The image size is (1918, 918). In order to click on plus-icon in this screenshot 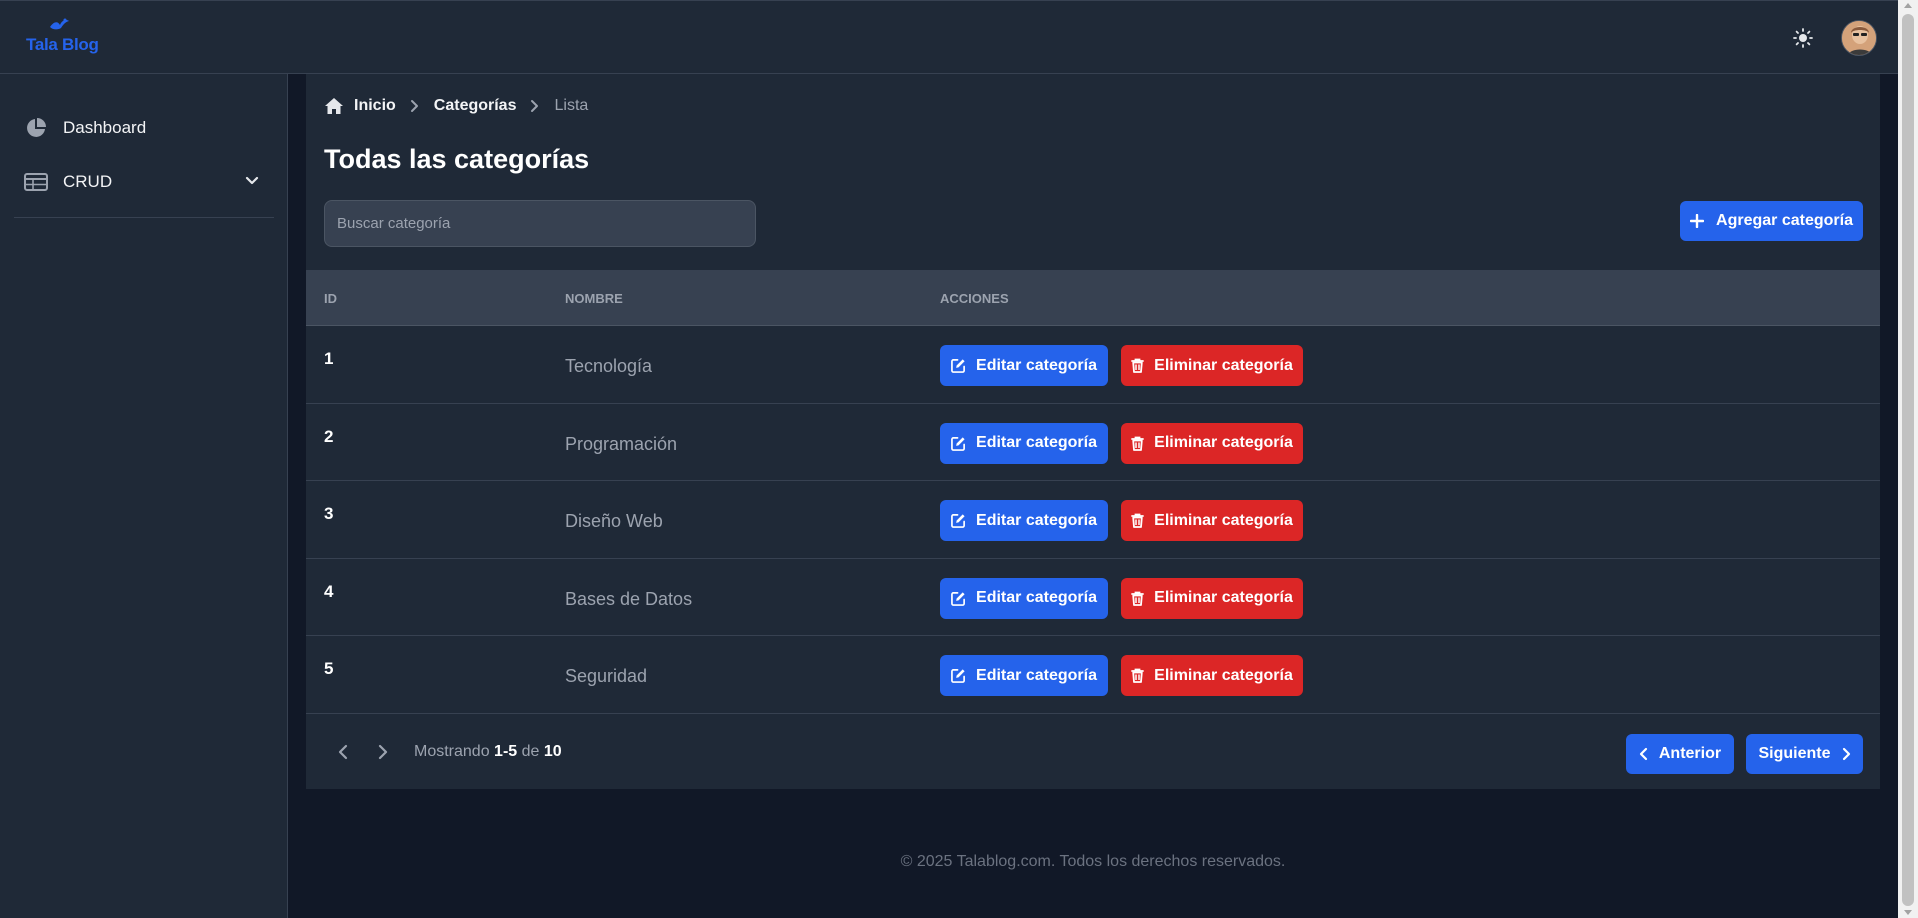, I will do `click(1697, 221)`.